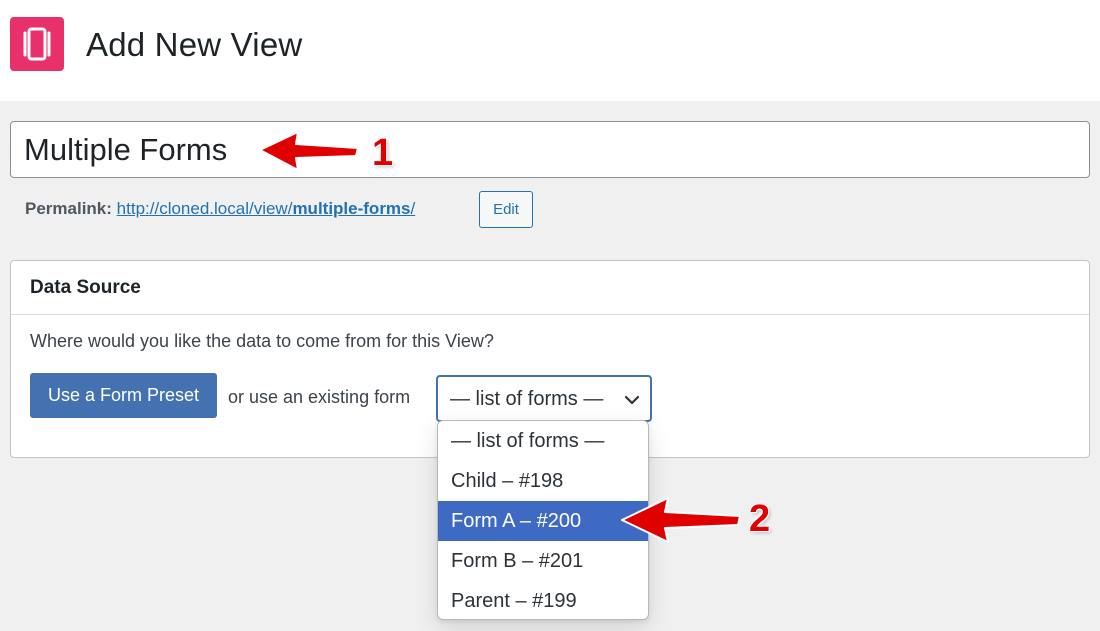  What do you see at coordinates (760, 519) in the screenshot?
I see `annotation-step-2: 2` at bounding box center [760, 519].